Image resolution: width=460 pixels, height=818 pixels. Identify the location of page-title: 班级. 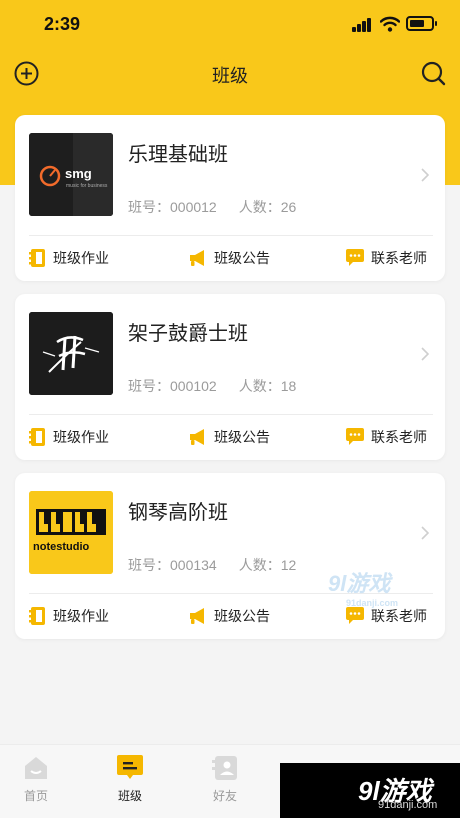
(230, 76).